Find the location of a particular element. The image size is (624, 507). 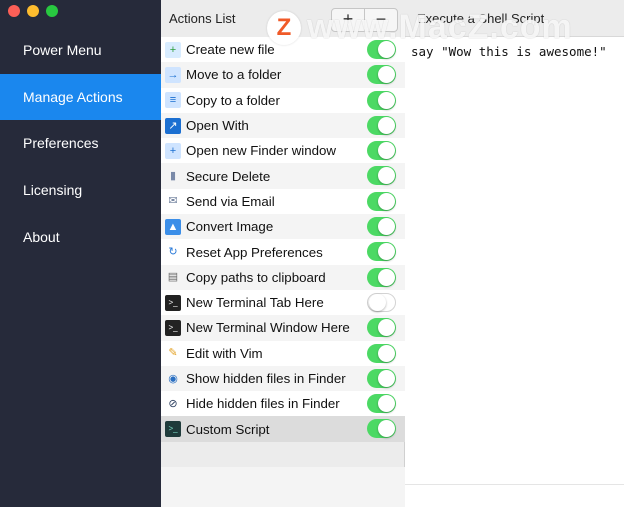

action-row: ↗ Open With is located at coordinates (283, 125).